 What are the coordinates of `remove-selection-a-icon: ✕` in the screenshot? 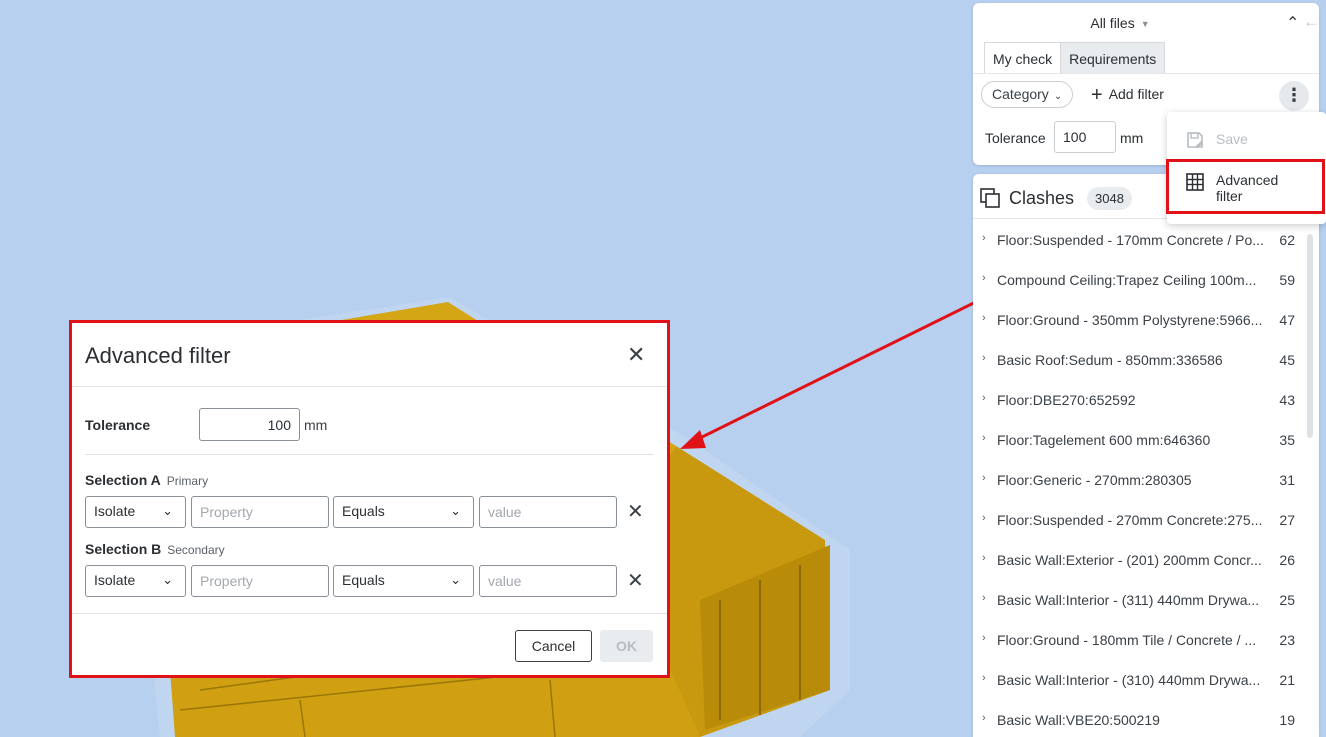 It's located at (635, 512).